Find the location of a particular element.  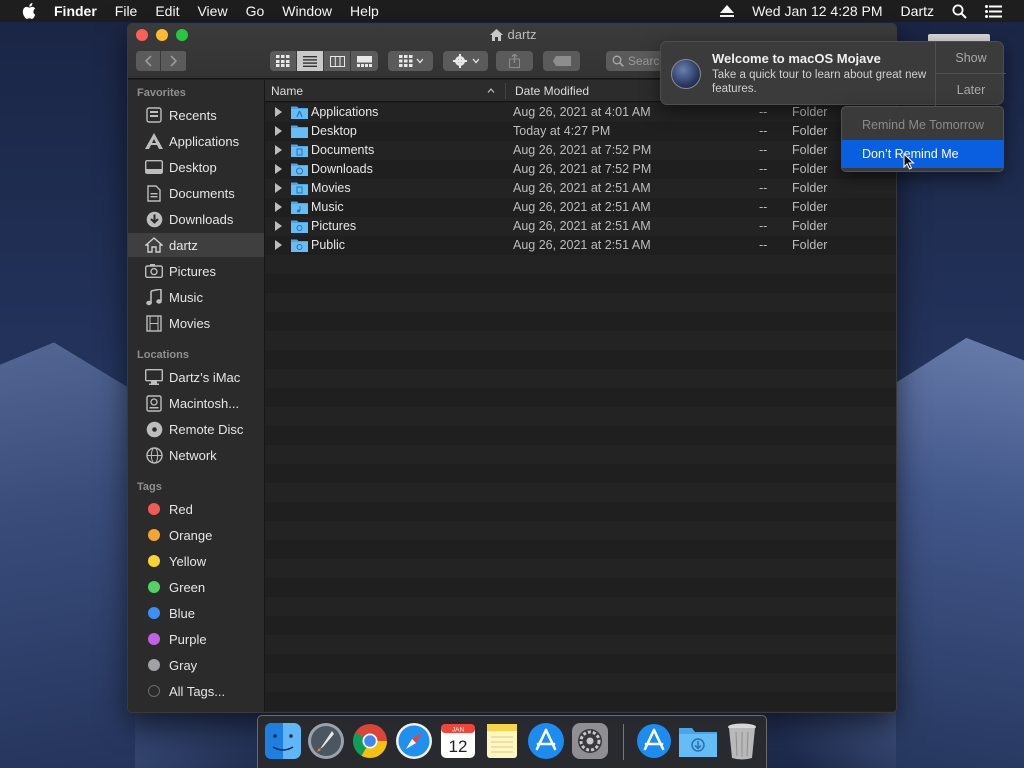

table-row: Public Aug 26, 2021 at 2:51 AM -- Folder is located at coordinates (580, 245).